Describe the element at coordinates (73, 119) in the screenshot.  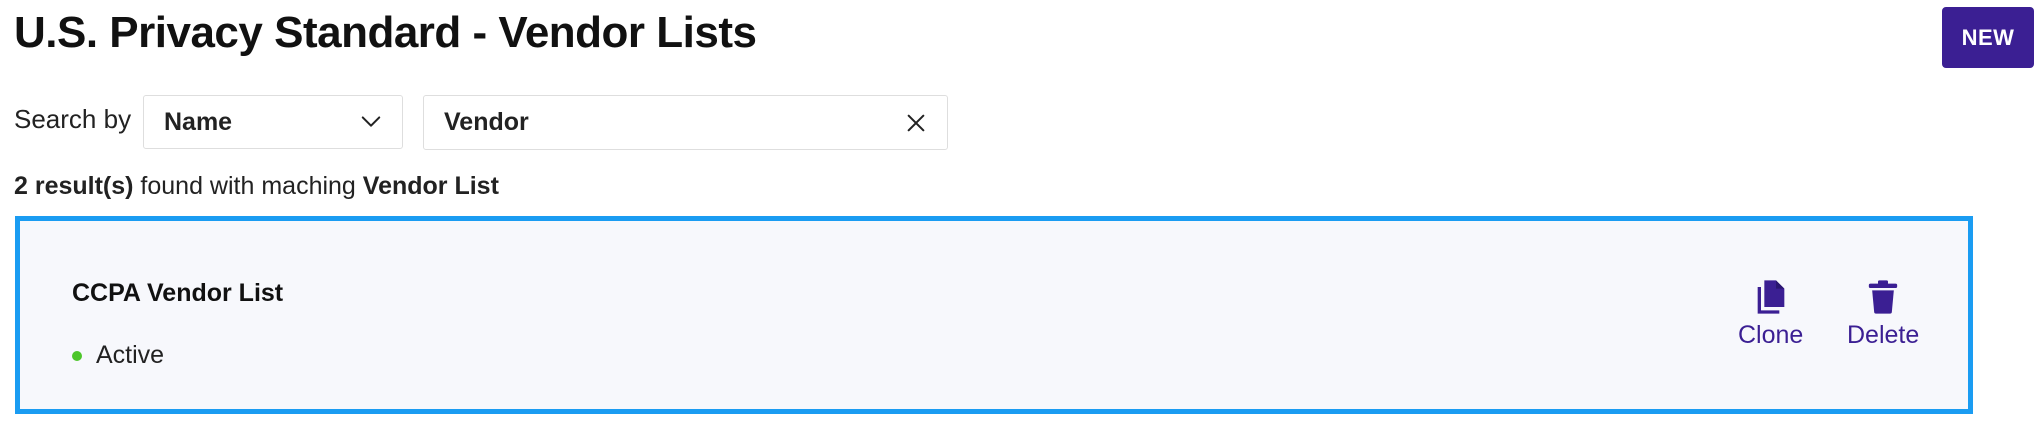
I see `search-by-label: Search by` at that location.